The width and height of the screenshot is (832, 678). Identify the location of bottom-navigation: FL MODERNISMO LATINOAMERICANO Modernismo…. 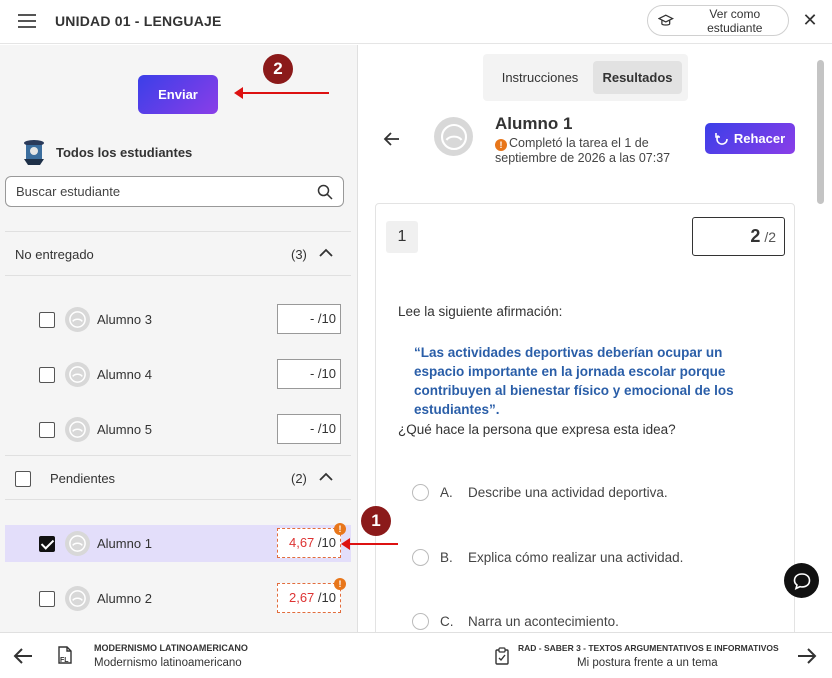
(416, 655).